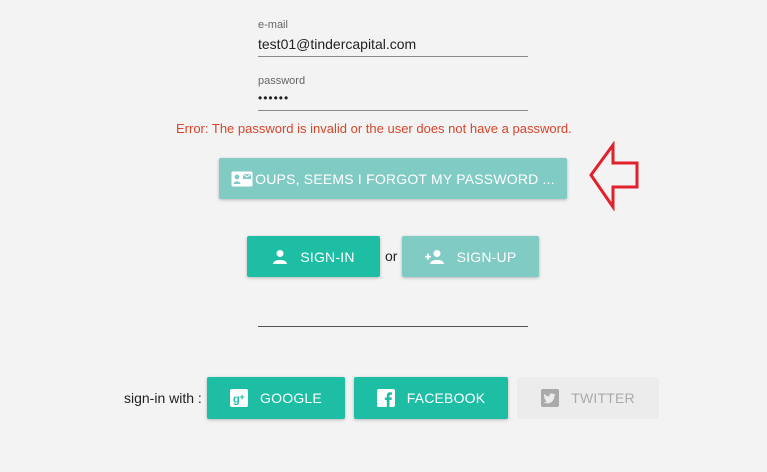  What do you see at coordinates (273, 98) in the screenshot?
I see `password-input: ••••••` at bounding box center [273, 98].